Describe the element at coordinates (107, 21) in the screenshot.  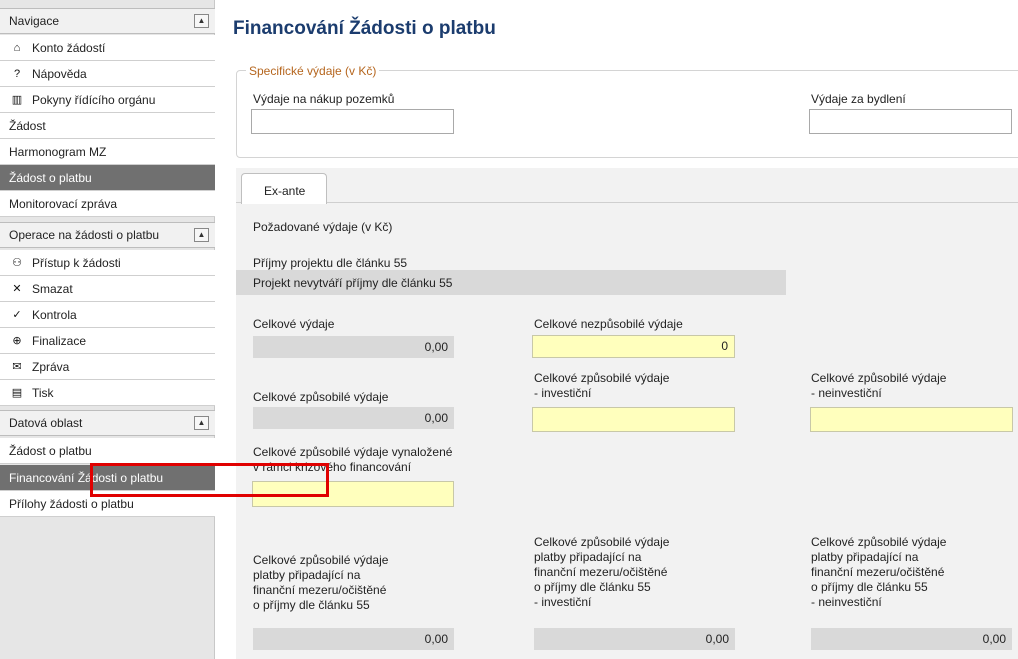
I see `navigation-header: Navigace ▲` at that location.